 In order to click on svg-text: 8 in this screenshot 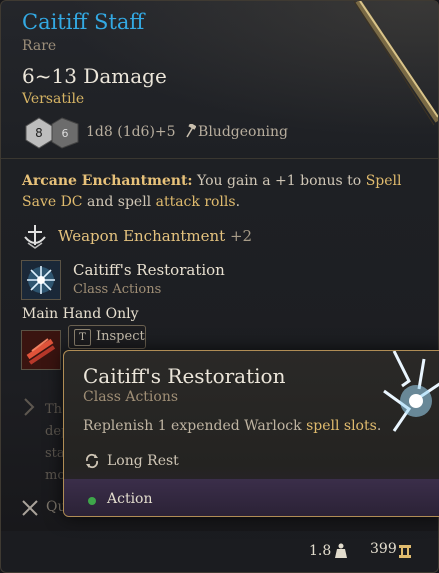, I will do `click(39, 133)`.